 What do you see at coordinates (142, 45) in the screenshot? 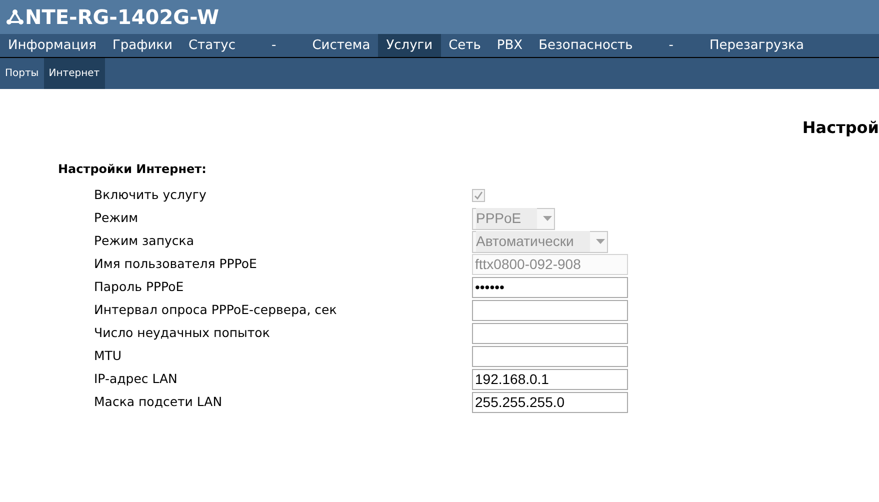
I see `menu-tab: Графики` at bounding box center [142, 45].